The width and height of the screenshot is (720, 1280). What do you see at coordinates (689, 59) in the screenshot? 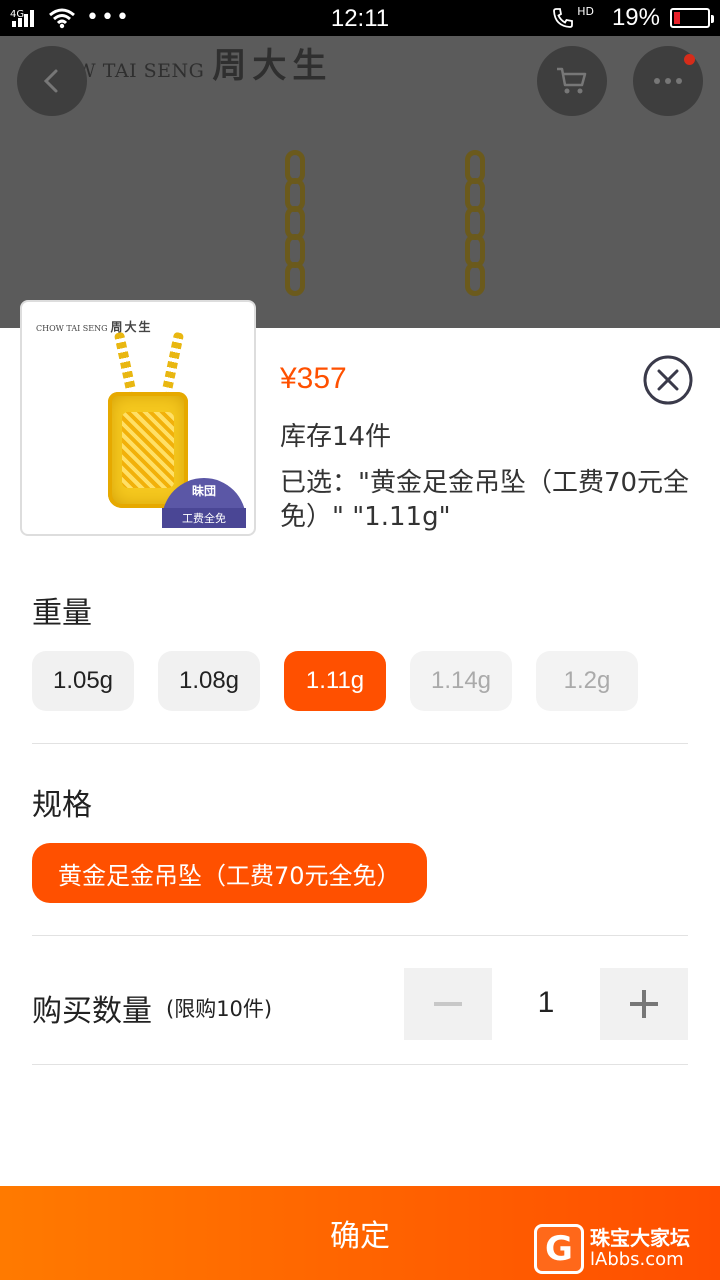
I see `notification-dot` at bounding box center [689, 59].